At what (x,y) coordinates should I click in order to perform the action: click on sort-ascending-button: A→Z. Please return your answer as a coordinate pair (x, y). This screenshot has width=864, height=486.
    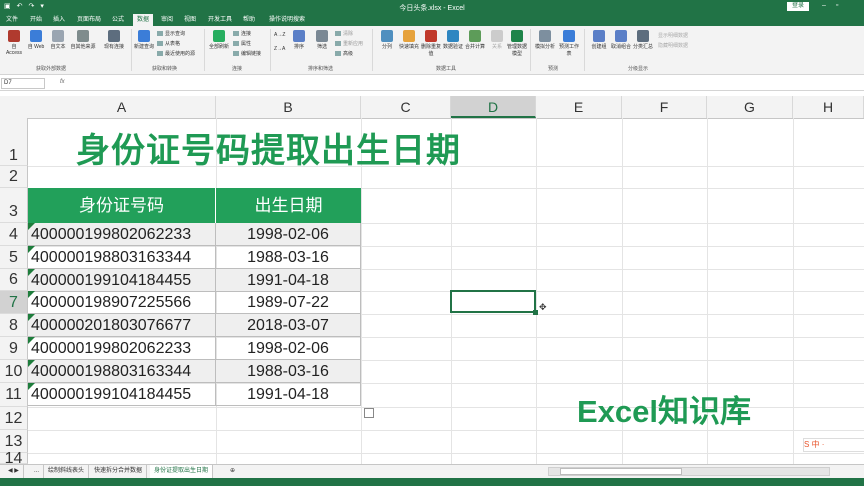
    Looking at the image, I should click on (279, 35).